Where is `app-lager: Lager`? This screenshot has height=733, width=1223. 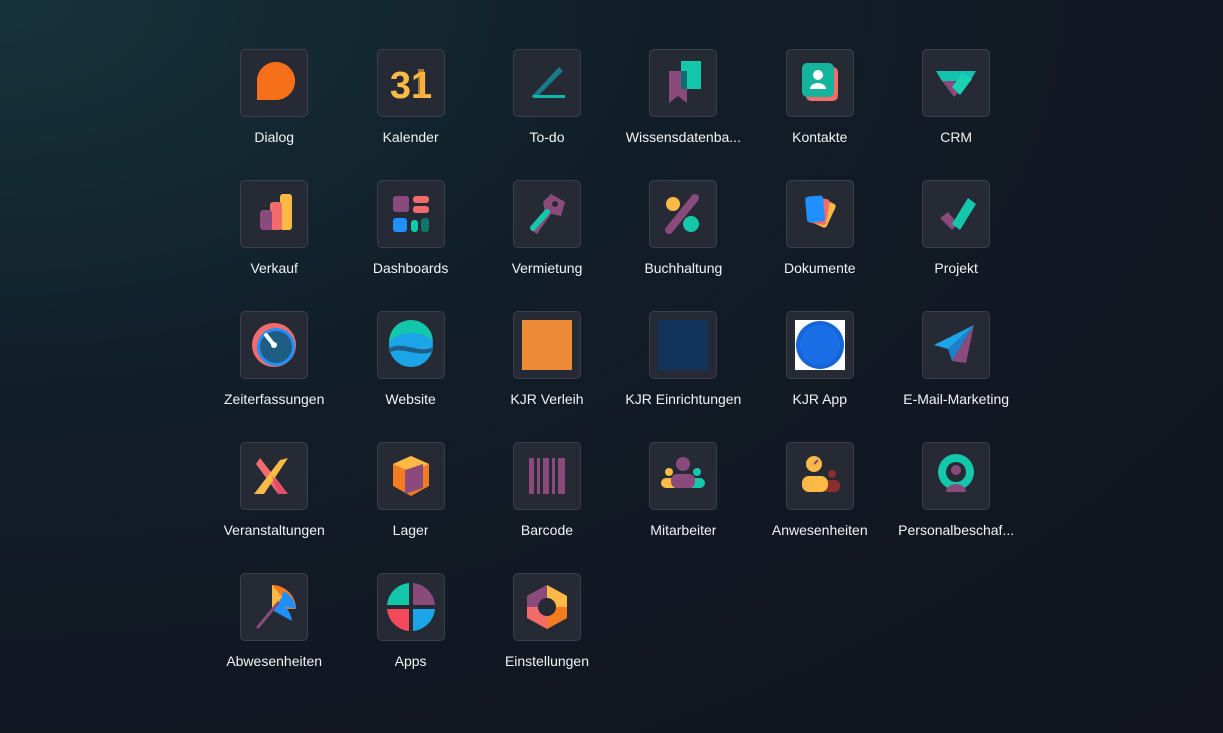 app-lager: Lager is located at coordinates (410, 507).